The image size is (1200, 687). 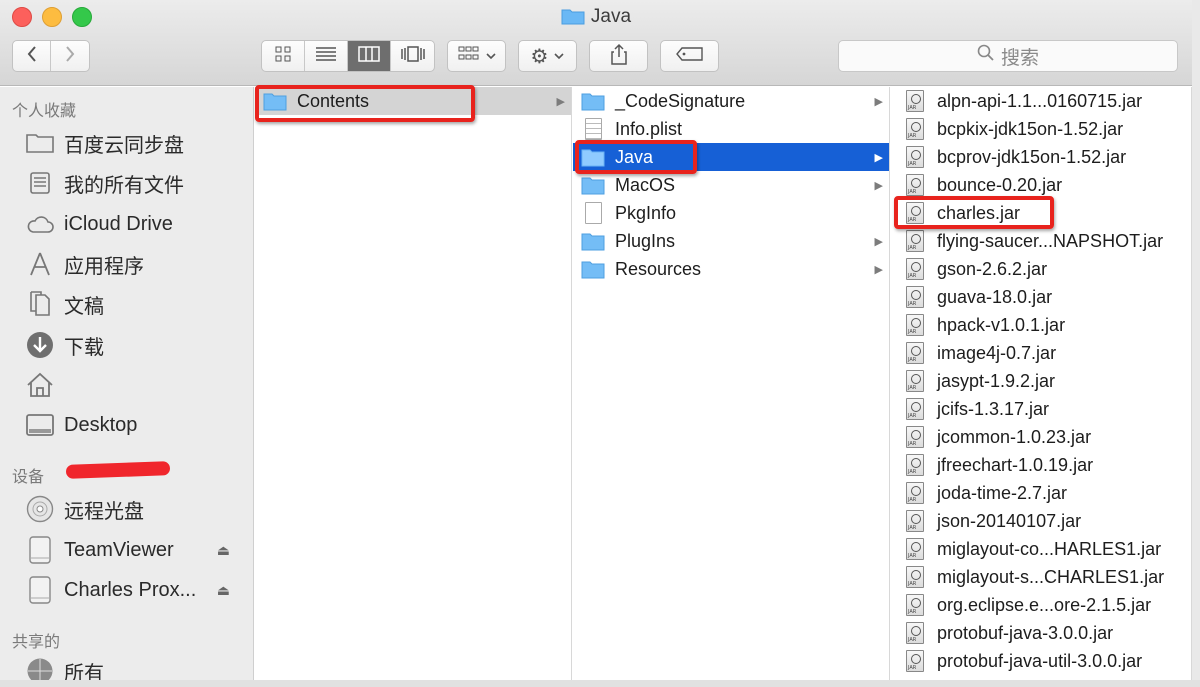 What do you see at coordinates (547, 56) in the screenshot?
I see `action-menu-button: ⚙` at bounding box center [547, 56].